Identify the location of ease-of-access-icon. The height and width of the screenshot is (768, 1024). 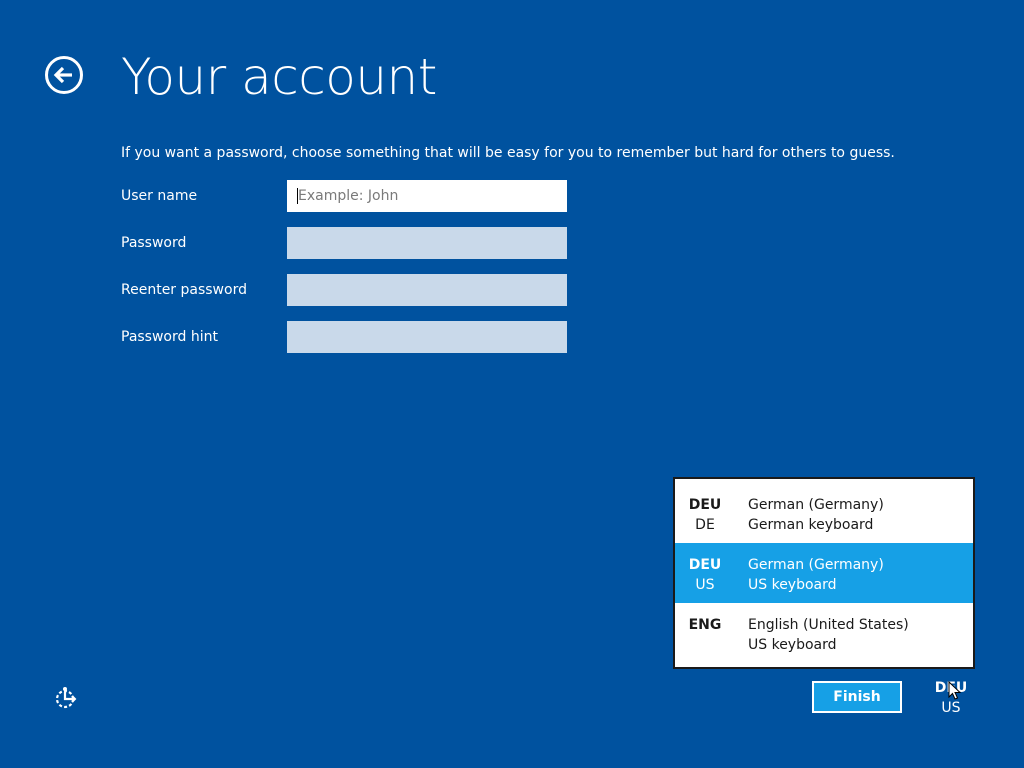
(67, 698).